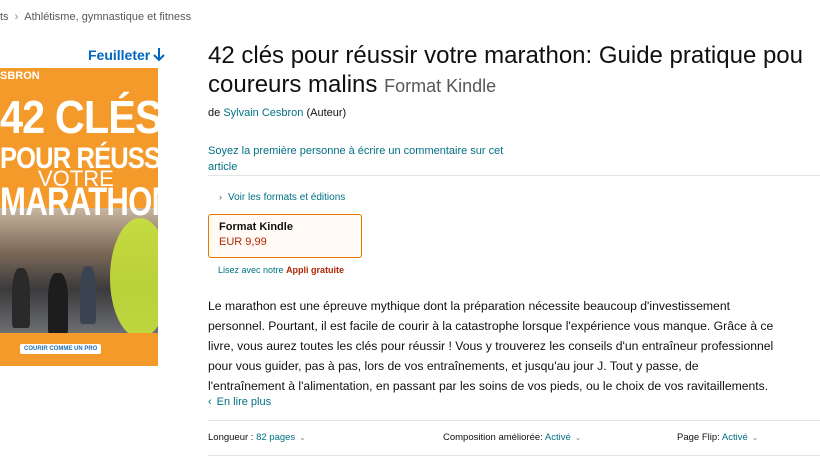 The width and height of the screenshot is (820, 460). Describe the element at coordinates (315, 270) in the screenshot. I see `free-app-link: Appli gratuite` at that location.